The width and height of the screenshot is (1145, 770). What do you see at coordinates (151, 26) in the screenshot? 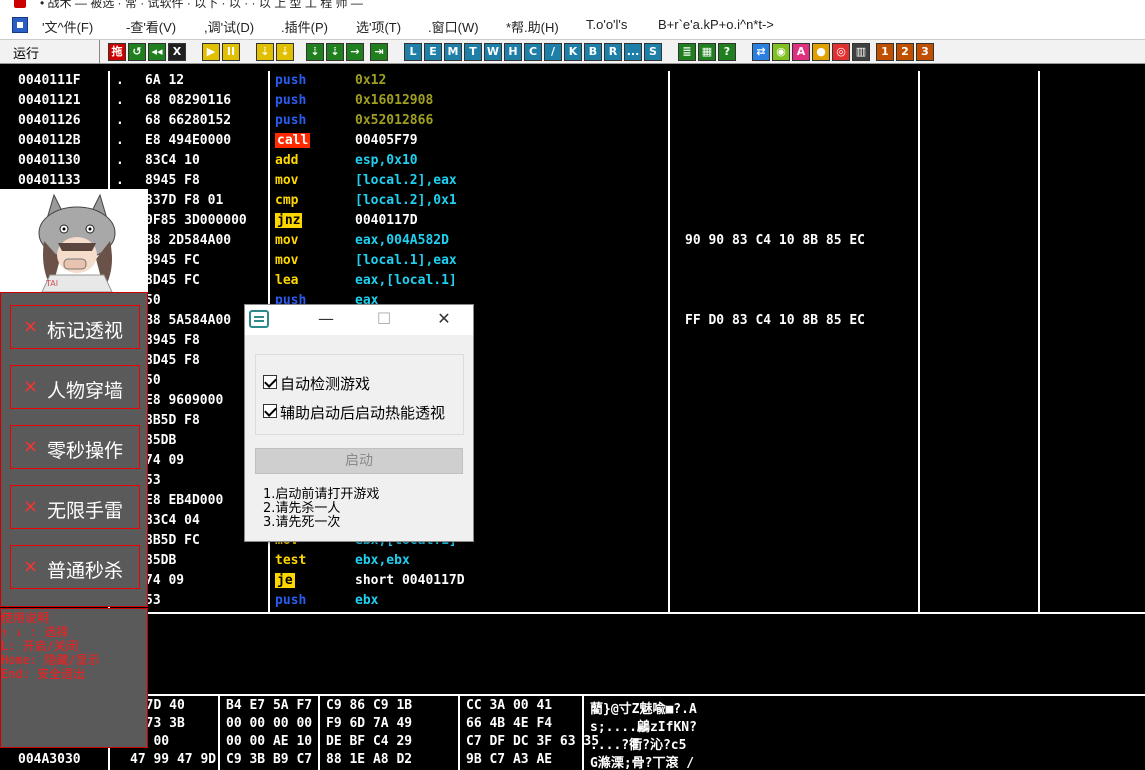
I see `menu-view: -查'看(V)` at bounding box center [151, 26].